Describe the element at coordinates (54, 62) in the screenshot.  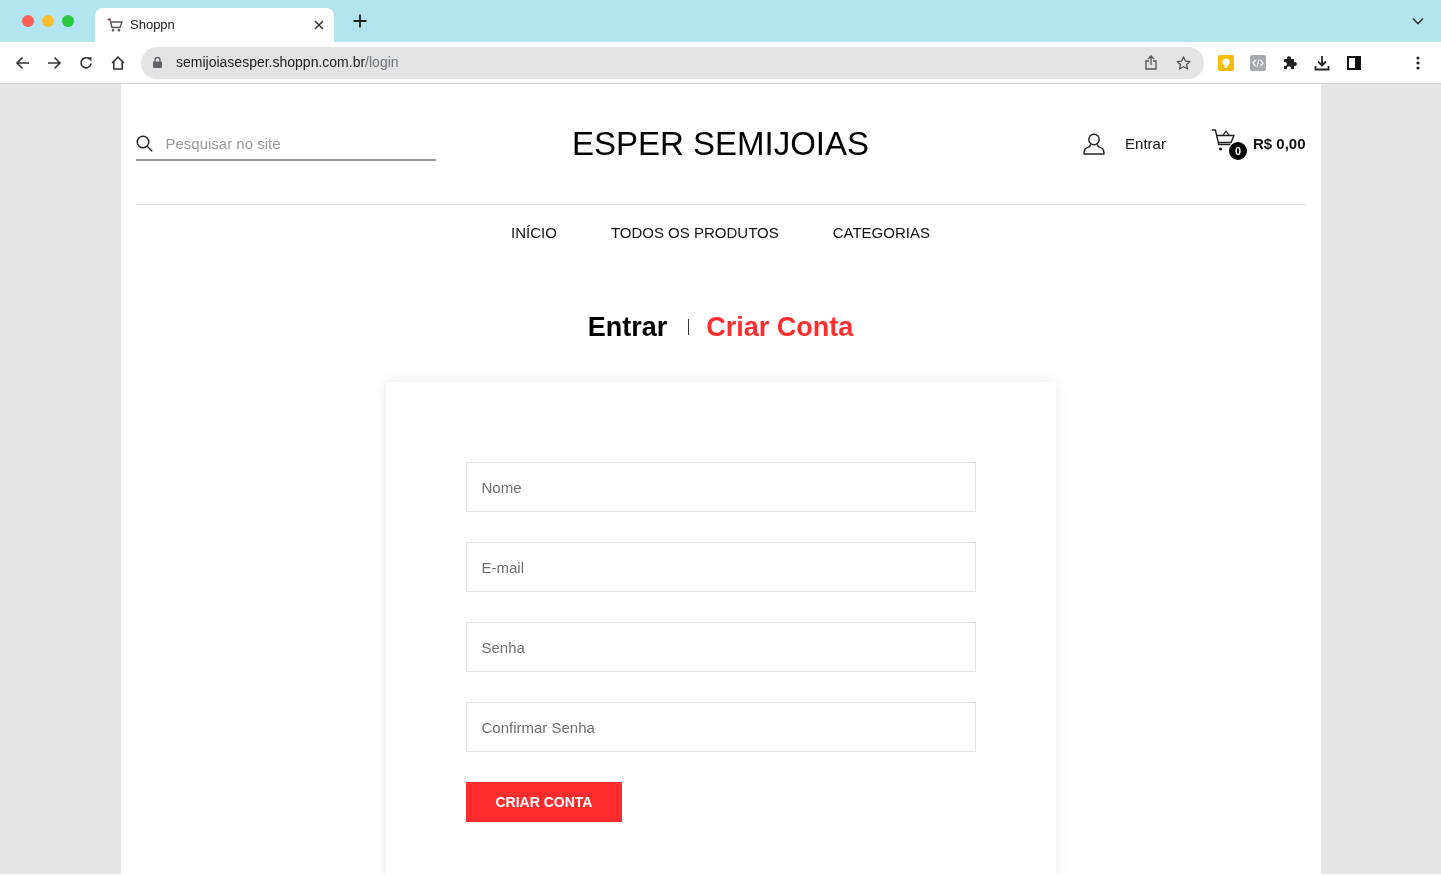
I see `forward-arrow-icon` at that location.